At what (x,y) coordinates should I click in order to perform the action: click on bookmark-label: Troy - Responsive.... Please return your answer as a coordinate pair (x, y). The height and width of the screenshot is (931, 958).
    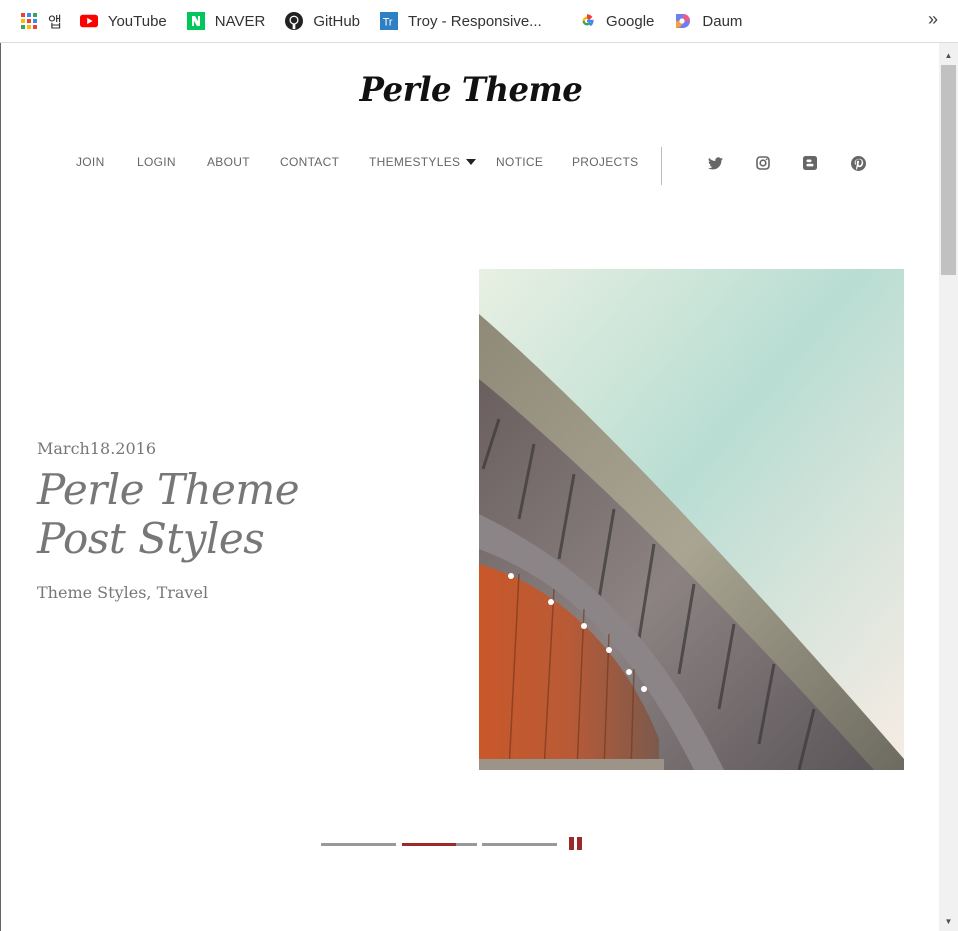
    Looking at the image, I should click on (475, 21).